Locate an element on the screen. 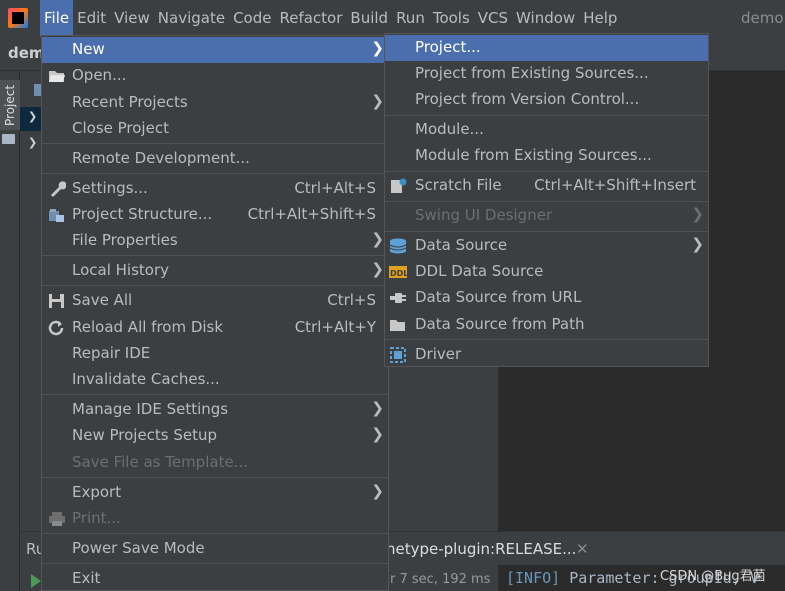 This screenshot has height=591, width=785. menu-item-file-properties: File Properties ❯ is located at coordinates (215, 241).